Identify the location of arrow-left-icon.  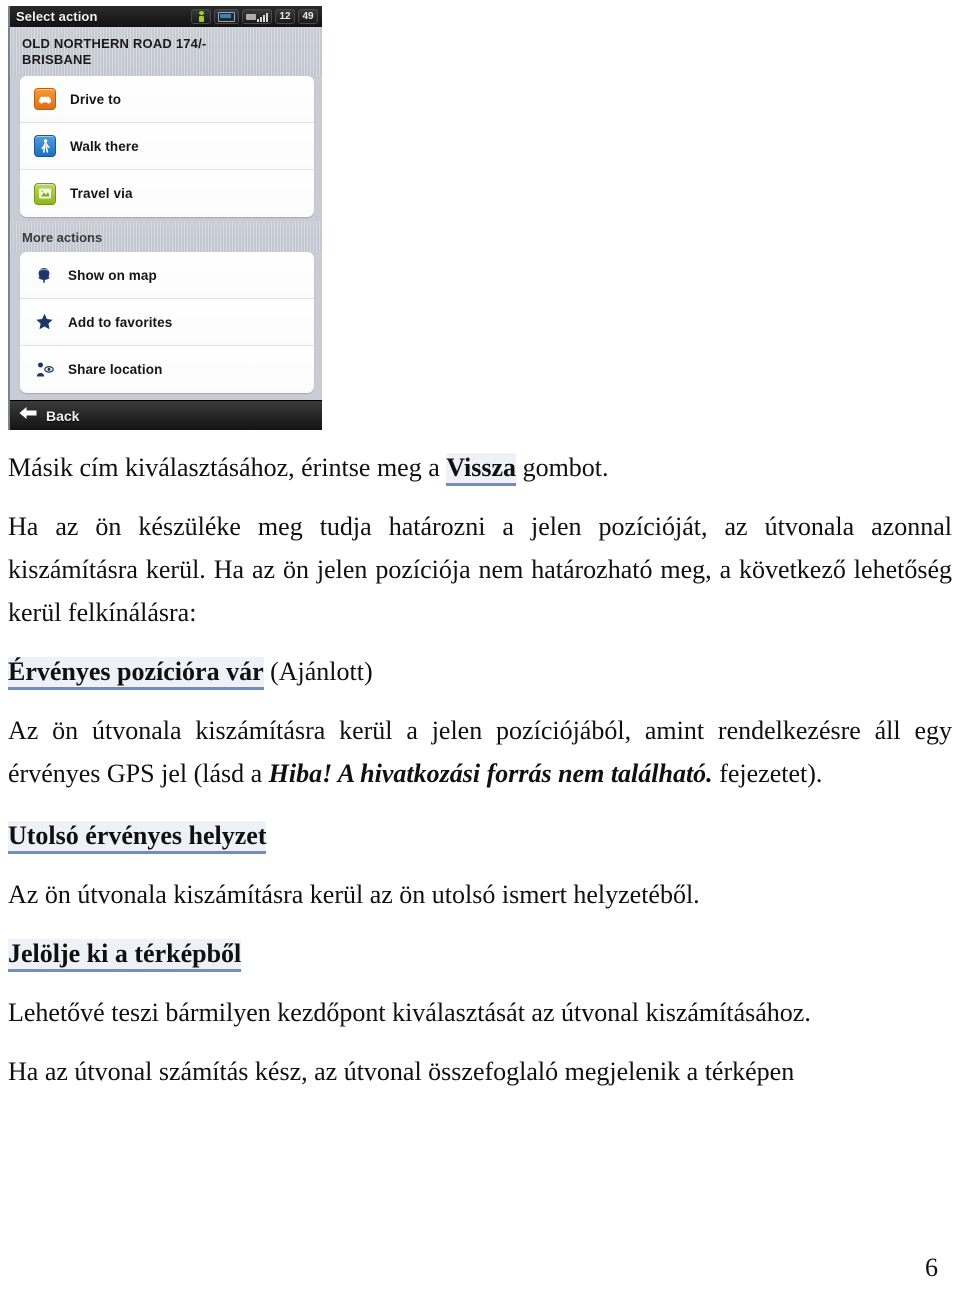
(28, 415).